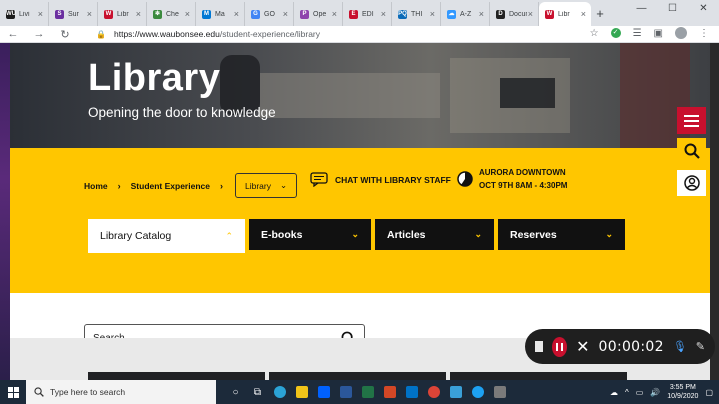 The image size is (719, 404). Describe the element at coordinates (279, 392) in the screenshot. I see `edge-icon` at that location.